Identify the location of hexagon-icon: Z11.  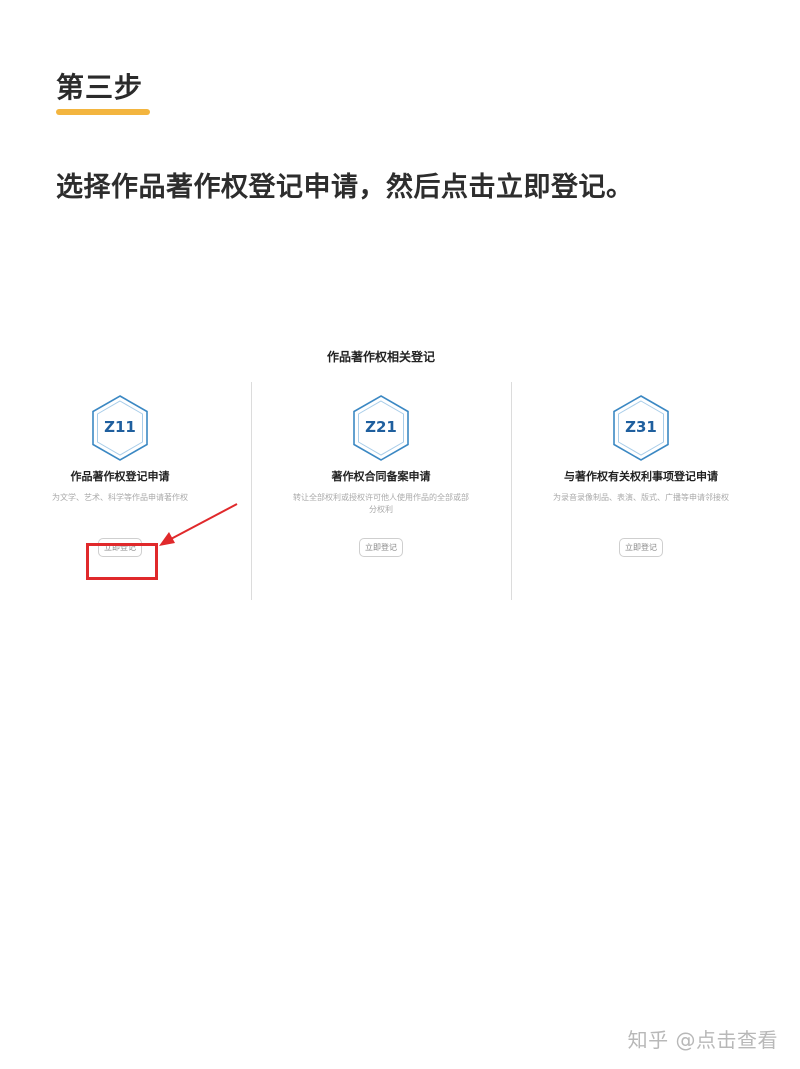
(120, 428).